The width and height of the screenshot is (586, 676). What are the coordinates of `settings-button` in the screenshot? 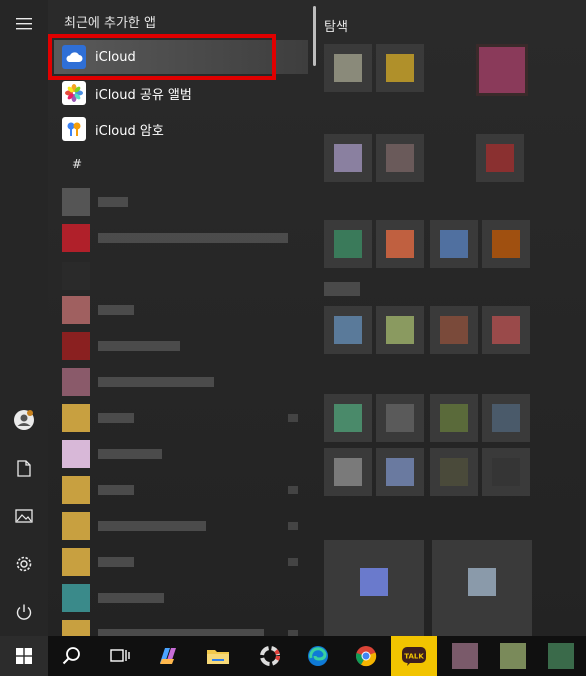 It's located at (24, 564).